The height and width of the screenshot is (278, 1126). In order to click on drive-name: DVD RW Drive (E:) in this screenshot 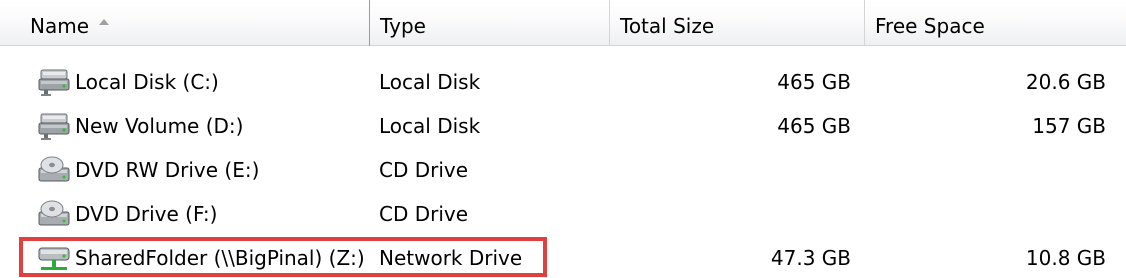, I will do `click(167, 170)`.